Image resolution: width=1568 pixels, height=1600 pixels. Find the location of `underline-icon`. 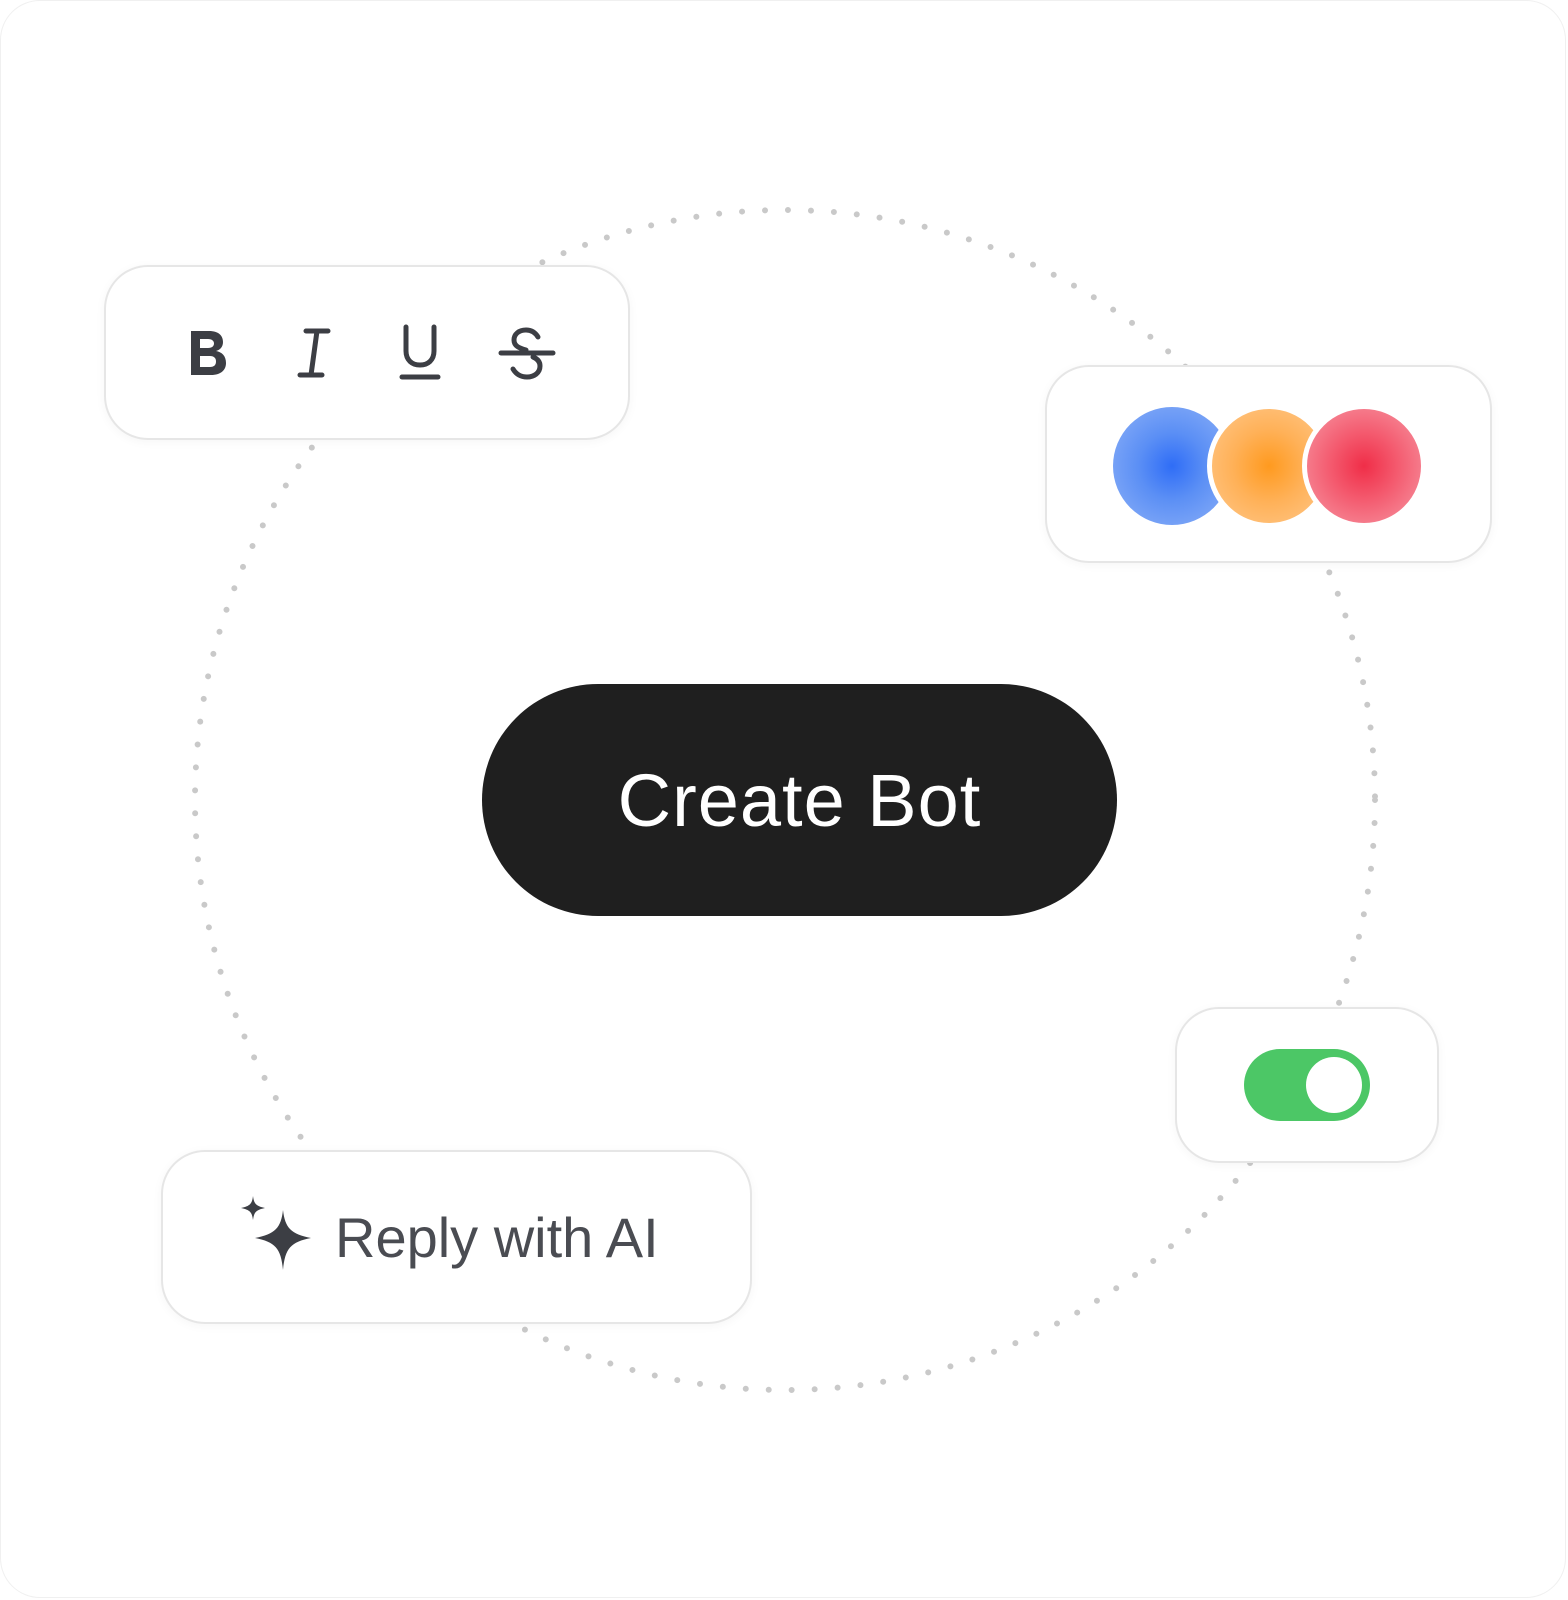

underline-icon is located at coordinates (420, 353).